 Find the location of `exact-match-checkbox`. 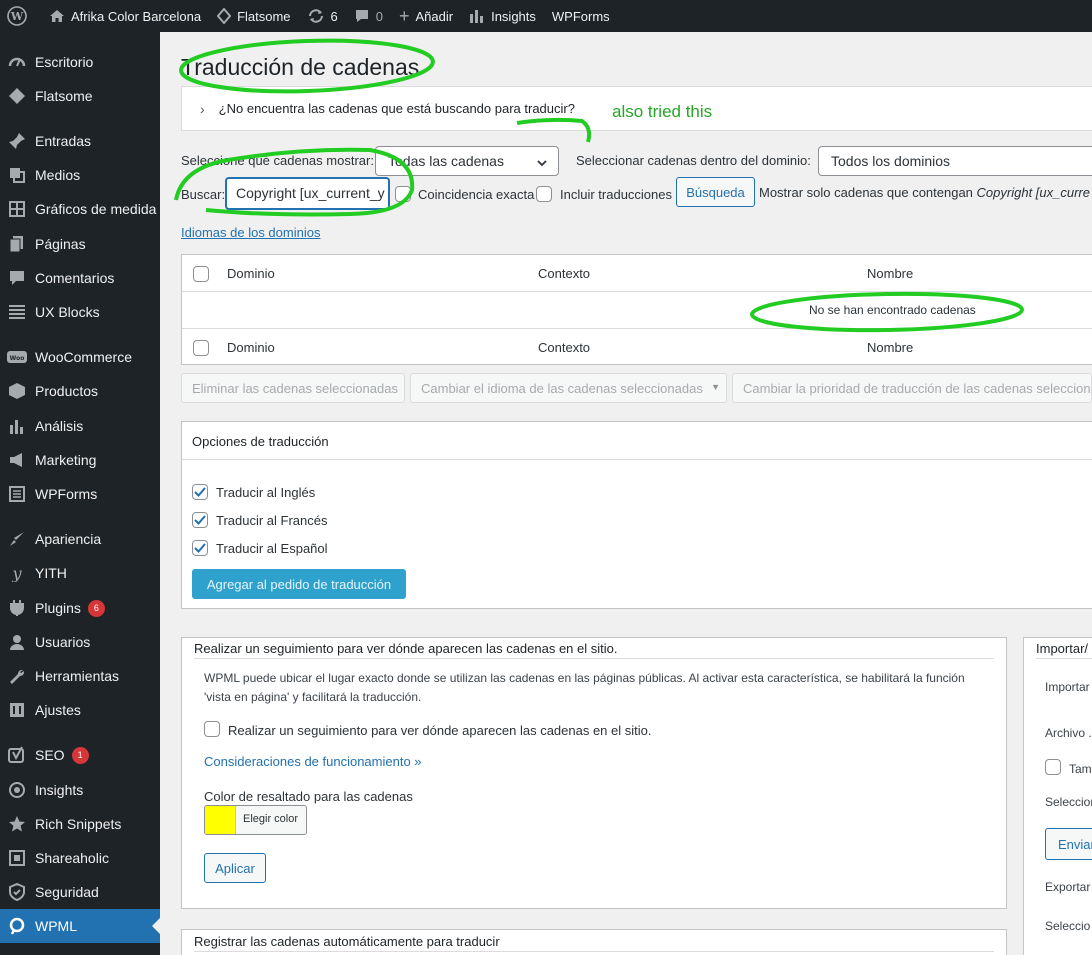

exact-match-checkbox is located at coordinates (403, 194).